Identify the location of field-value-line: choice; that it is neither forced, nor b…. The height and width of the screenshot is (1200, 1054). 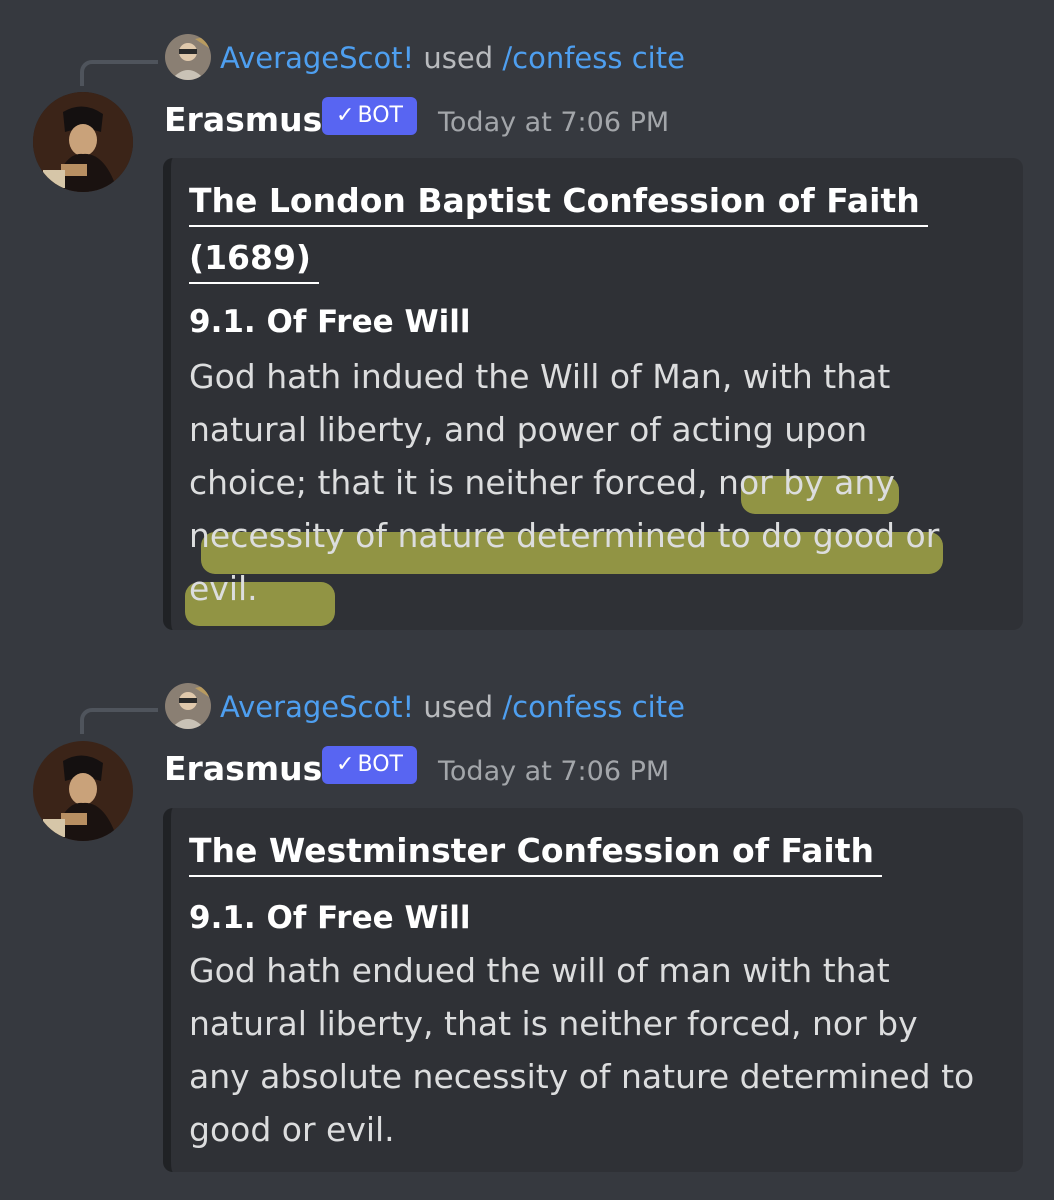
(542, 482).